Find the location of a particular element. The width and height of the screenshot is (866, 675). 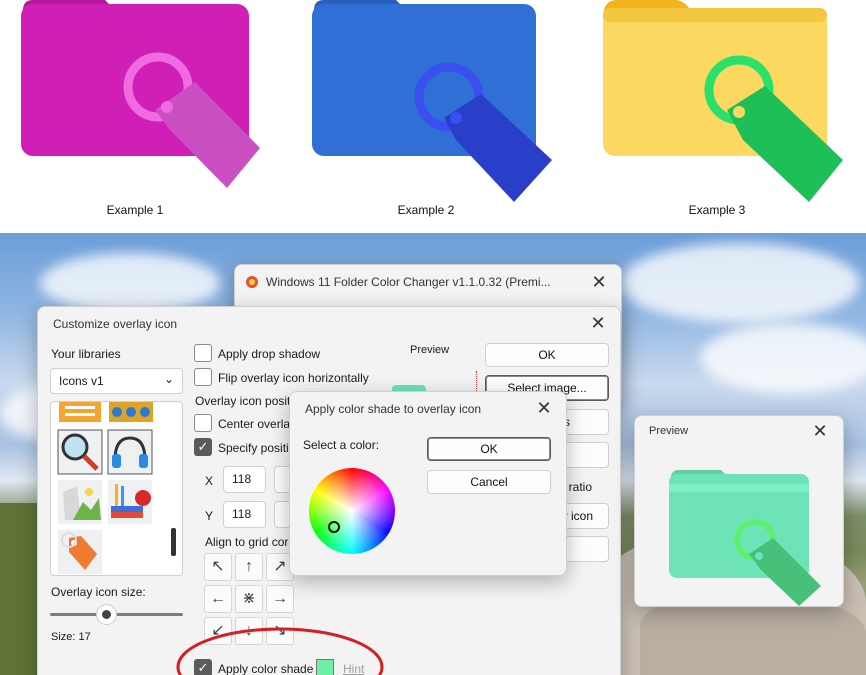

app-logo-icon is located at coordinates (252, 282).